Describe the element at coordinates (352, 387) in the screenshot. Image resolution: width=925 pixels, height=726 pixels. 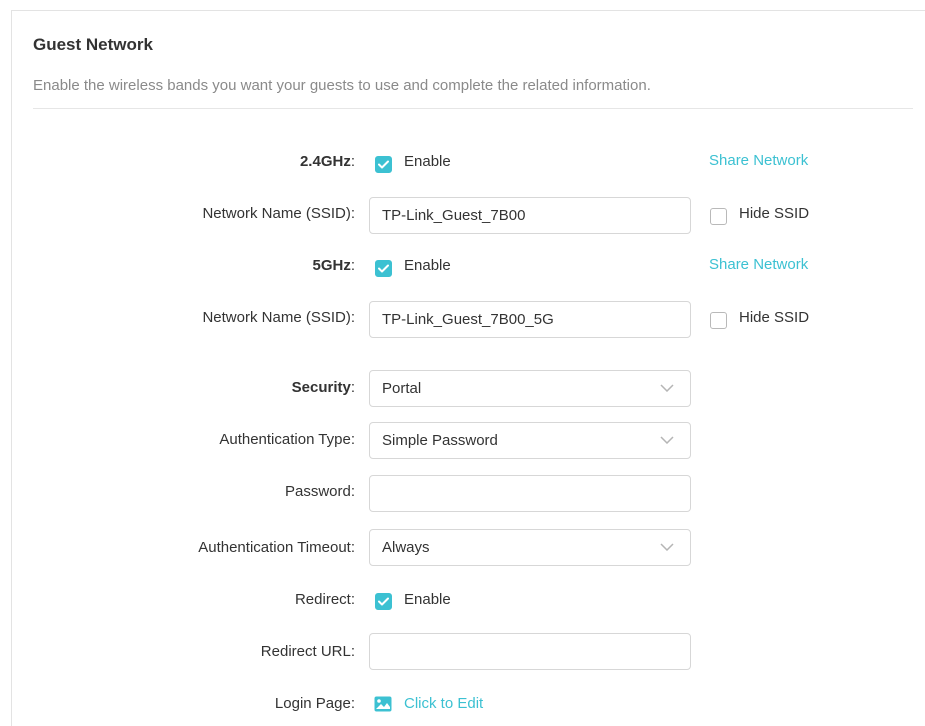
I see `security-label-colon: :` at that location.